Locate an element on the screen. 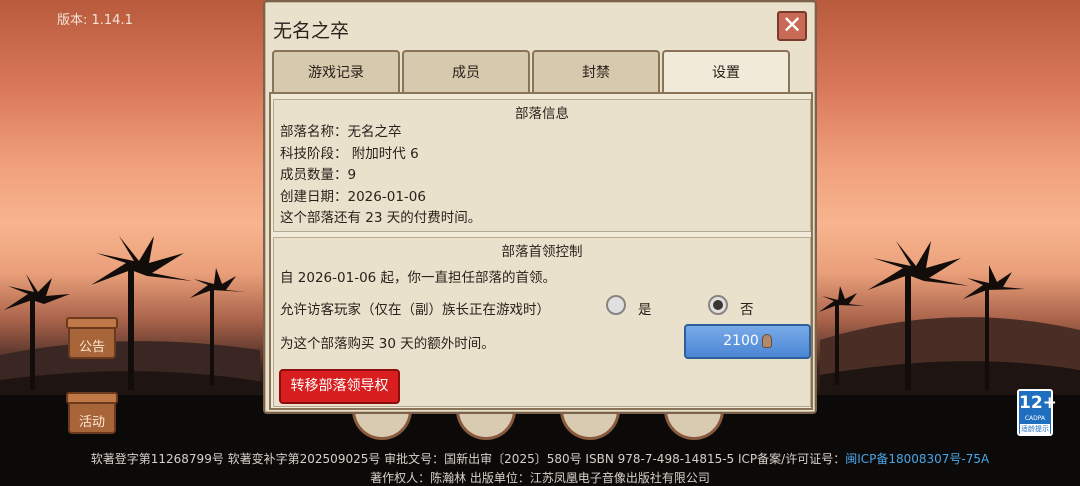 The image size is (1080, 486). close-x-icon: ✕ is located at coordinates (792, 25).